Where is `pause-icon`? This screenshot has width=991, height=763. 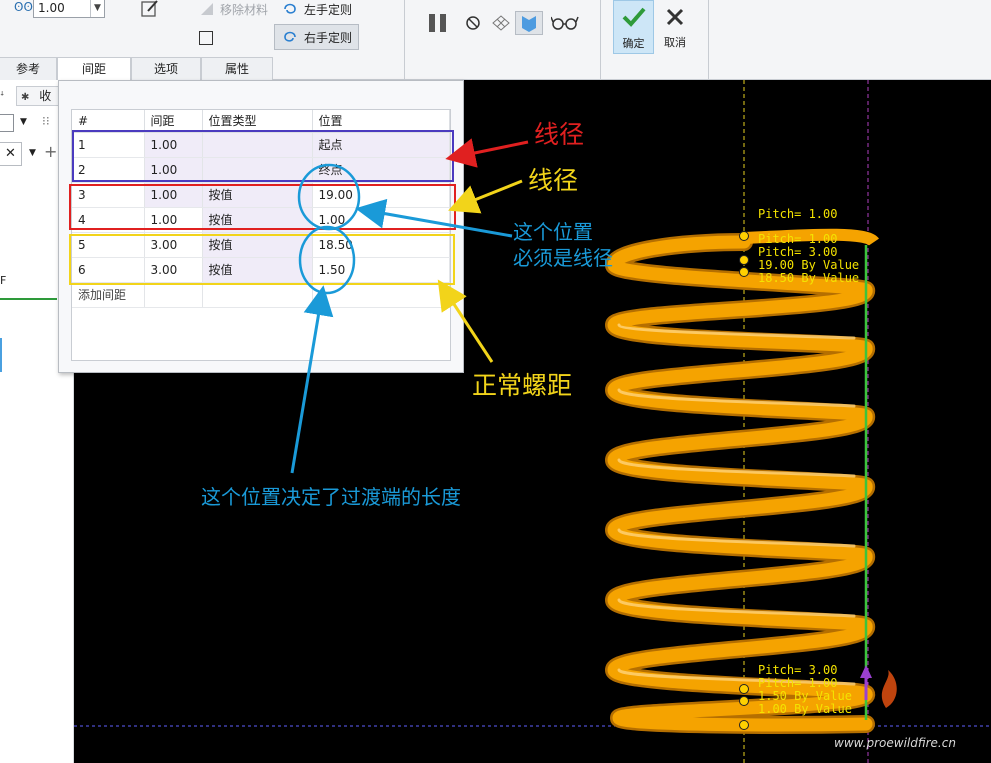 pause-icon is located at coordinates (438, 24).